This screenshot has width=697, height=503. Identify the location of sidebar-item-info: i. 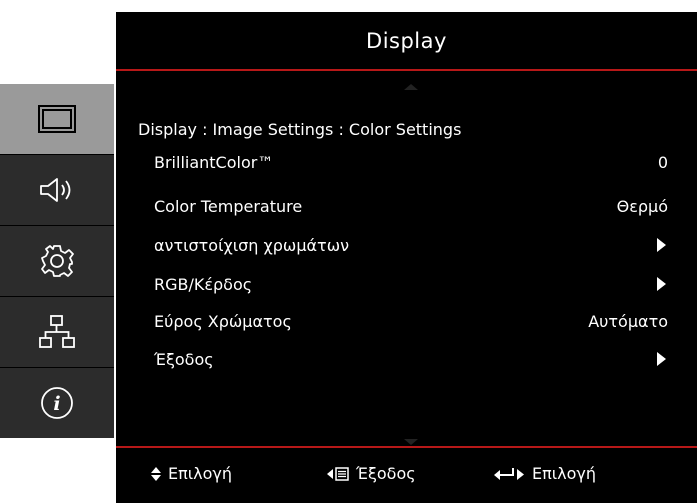
(57, 403).